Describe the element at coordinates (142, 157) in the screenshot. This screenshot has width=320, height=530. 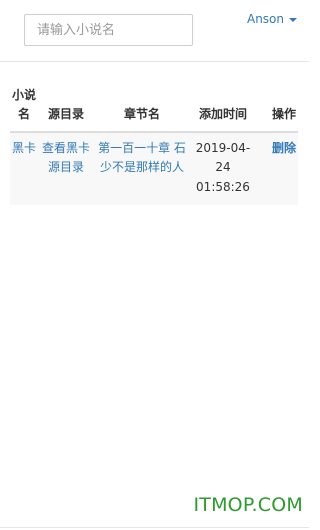
I see `chapter-link: 第一百一十章 石少不是那样的人` at that location.